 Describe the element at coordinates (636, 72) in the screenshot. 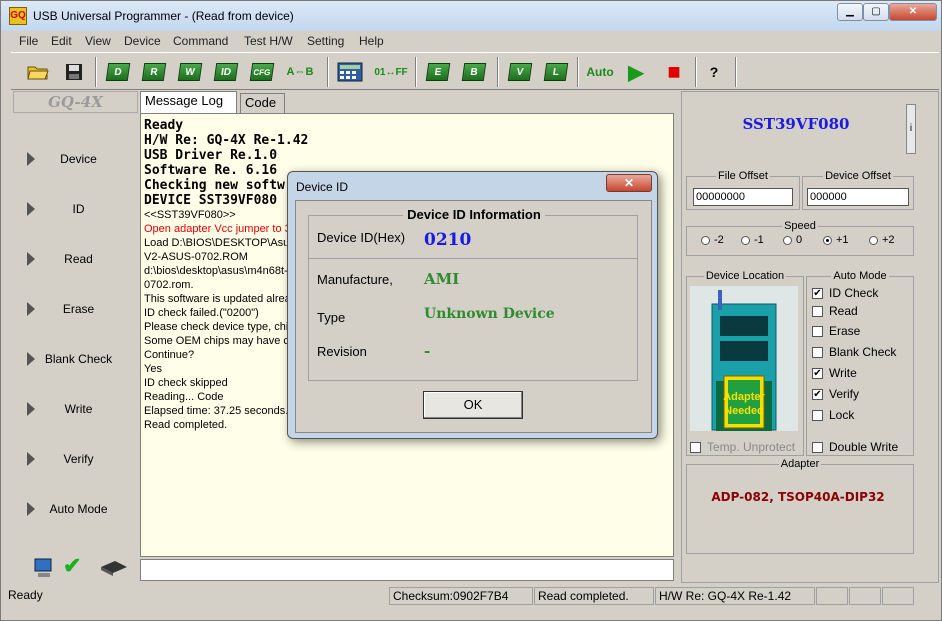

I see `play-icon: ▶` at that location.